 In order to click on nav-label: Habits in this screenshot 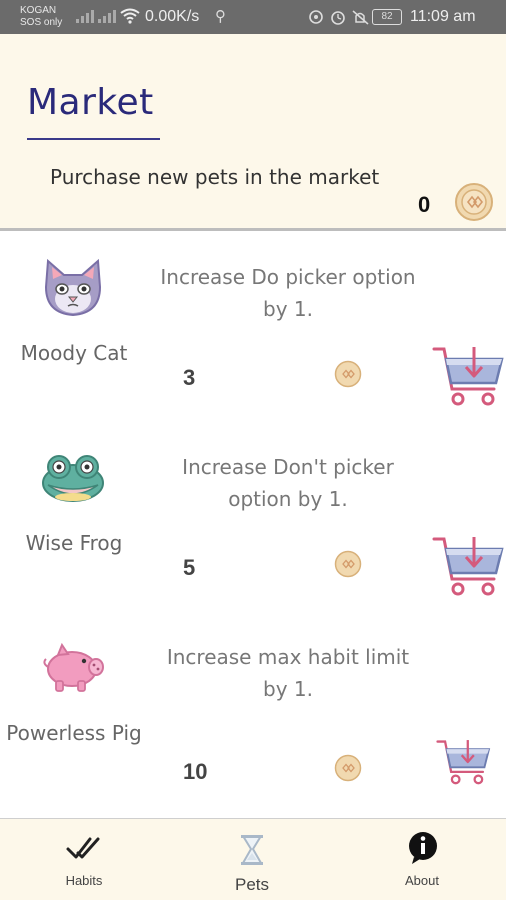, I will do `click(84, 880)`.